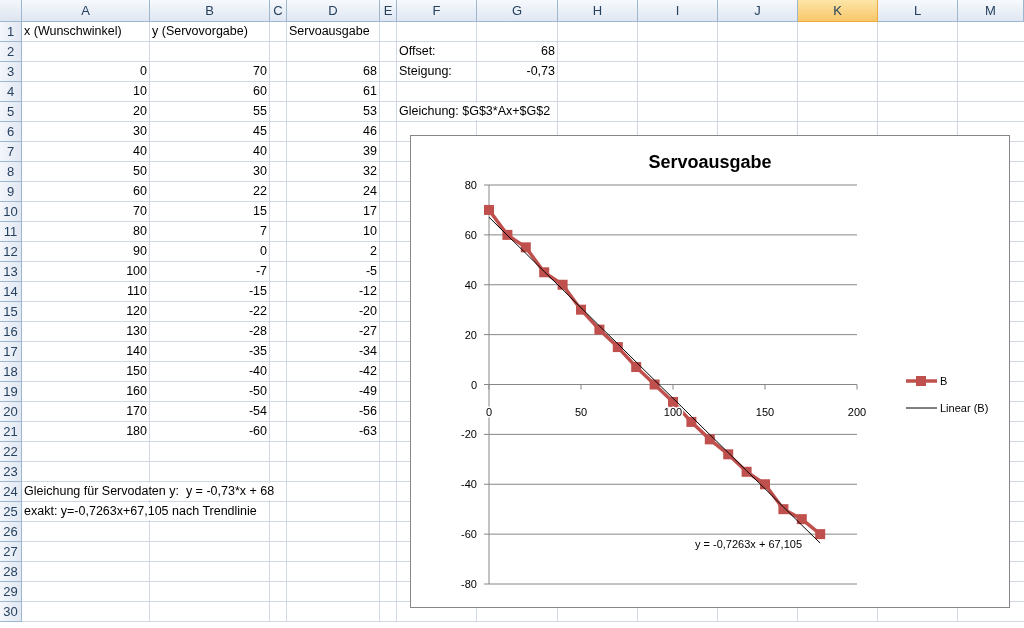 The height and width of the screenshot is (628, 1024). What do you see at coordinates (11, 172) in the screenshot?
I see `row-header: 8` at bounding box center [11, 172].